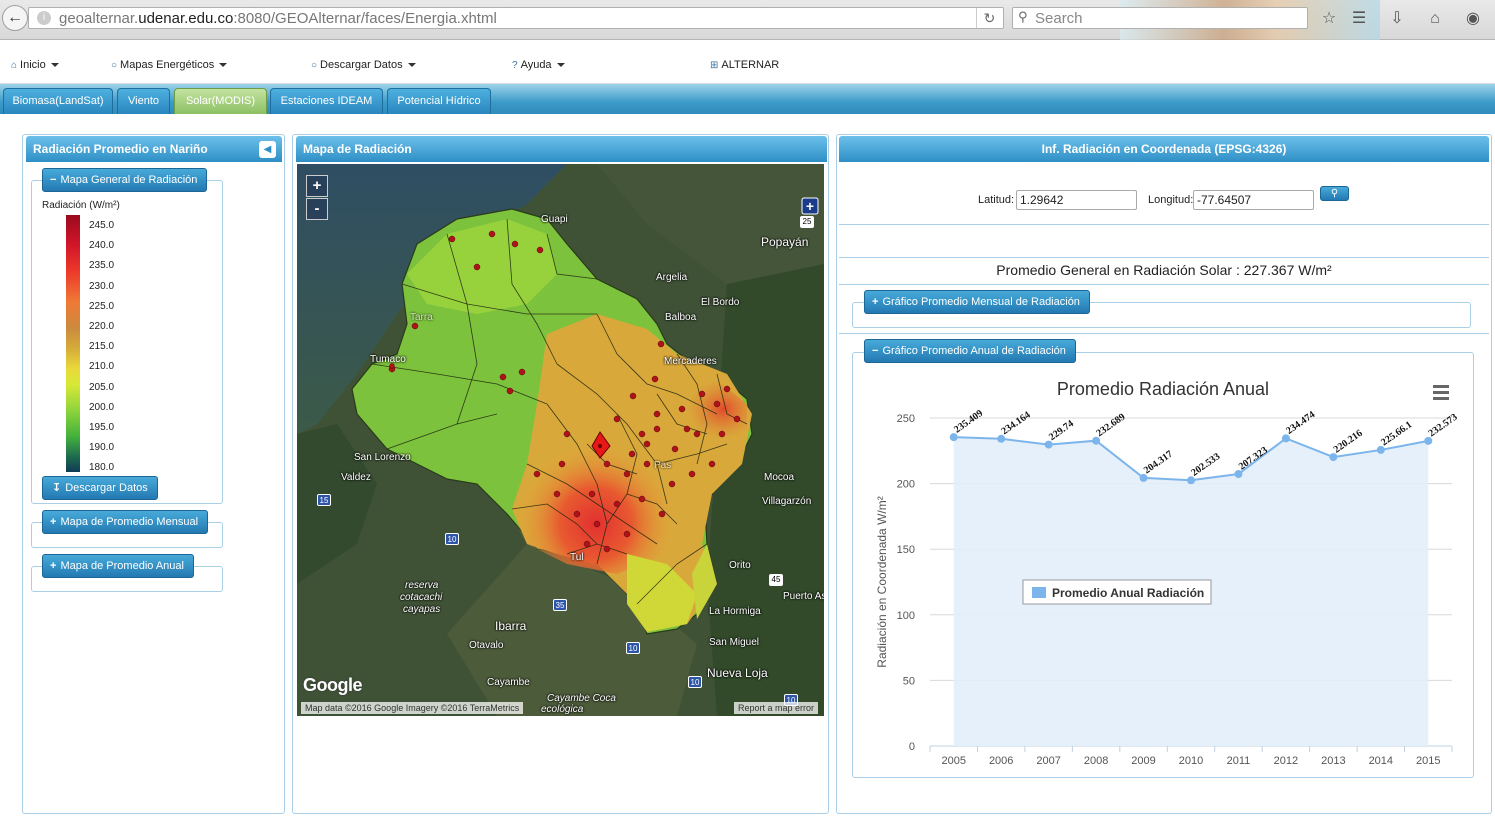  Describe the element at coordinates (102, 347) in the screenshot. I see `scale-value: 215.0` at that location.